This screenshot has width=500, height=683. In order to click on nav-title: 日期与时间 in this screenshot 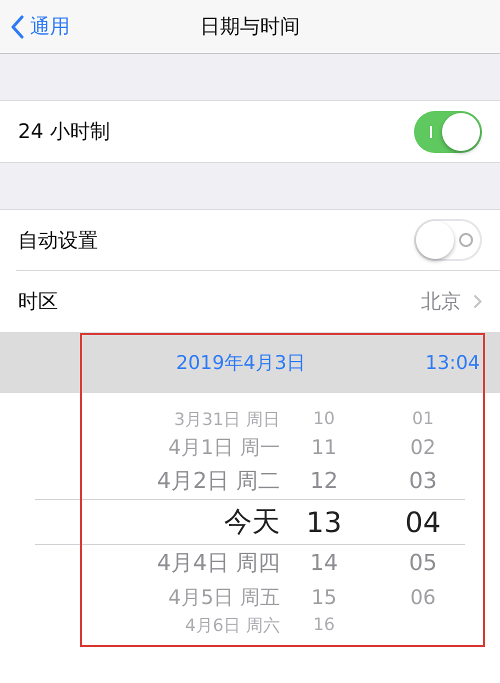, I will do `click(250, 26)`.